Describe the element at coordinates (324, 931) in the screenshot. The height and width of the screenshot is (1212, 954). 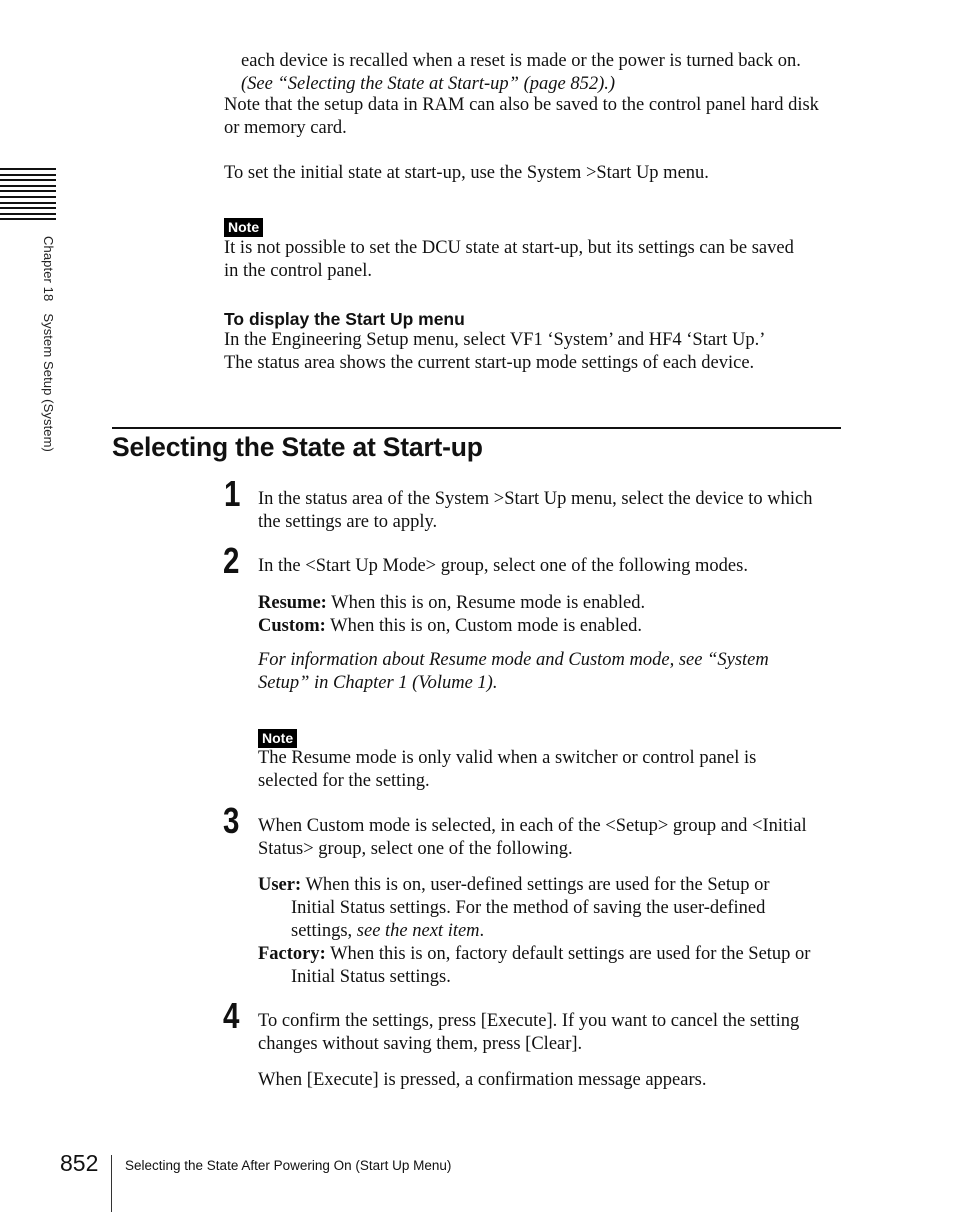
I see `option-desc-text: settings,` at that location.